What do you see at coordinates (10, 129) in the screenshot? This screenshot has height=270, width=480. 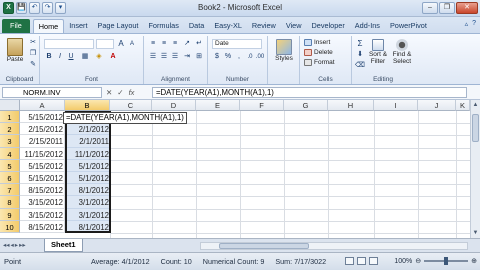 I see `row-header-2: 2` at bounding box center [10, 129].